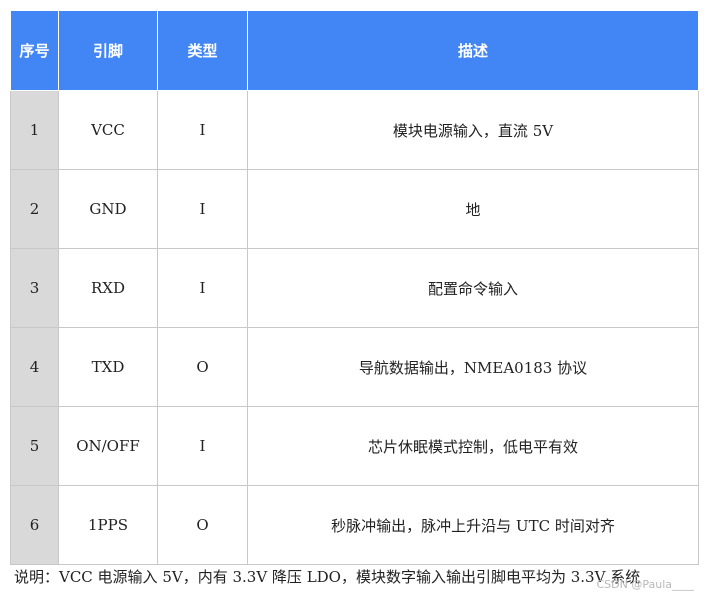 The image size is (708, 597). I want to click on cell-description: 导航数据输出，NMEA0183 协议, so click(473, 367).